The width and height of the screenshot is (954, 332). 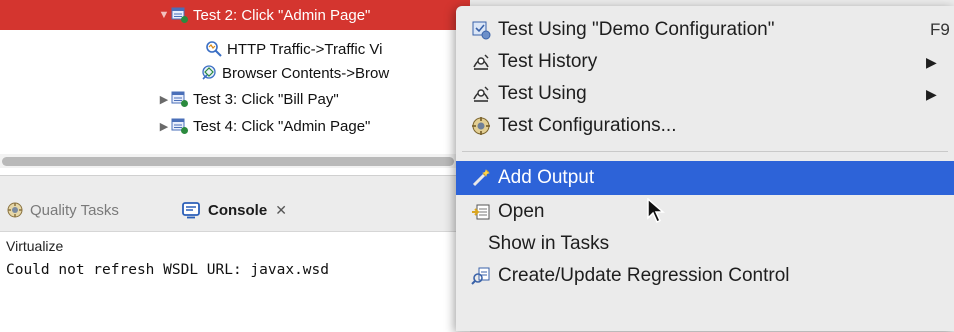 What do you see at coordinates (481, 62) in the screenshot?
I see `test-history-icon` at bounding box center [481, 62].